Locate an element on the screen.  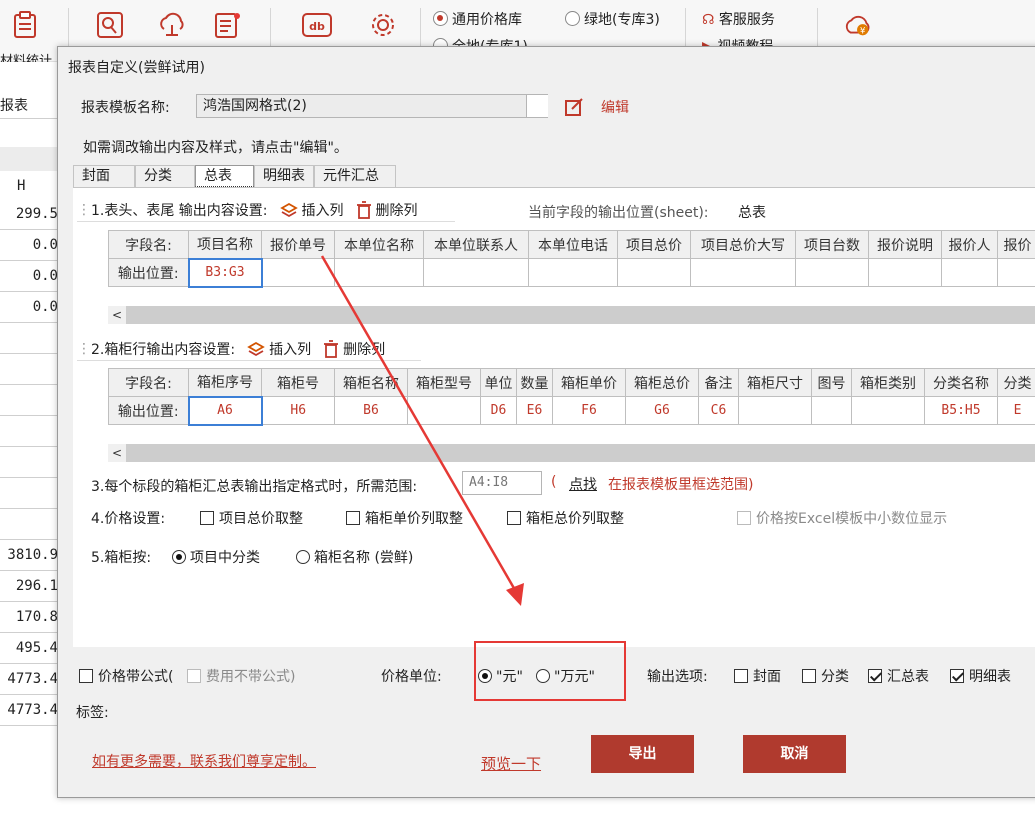
annotation-arrow-icon is located at coordinates (422, 430).